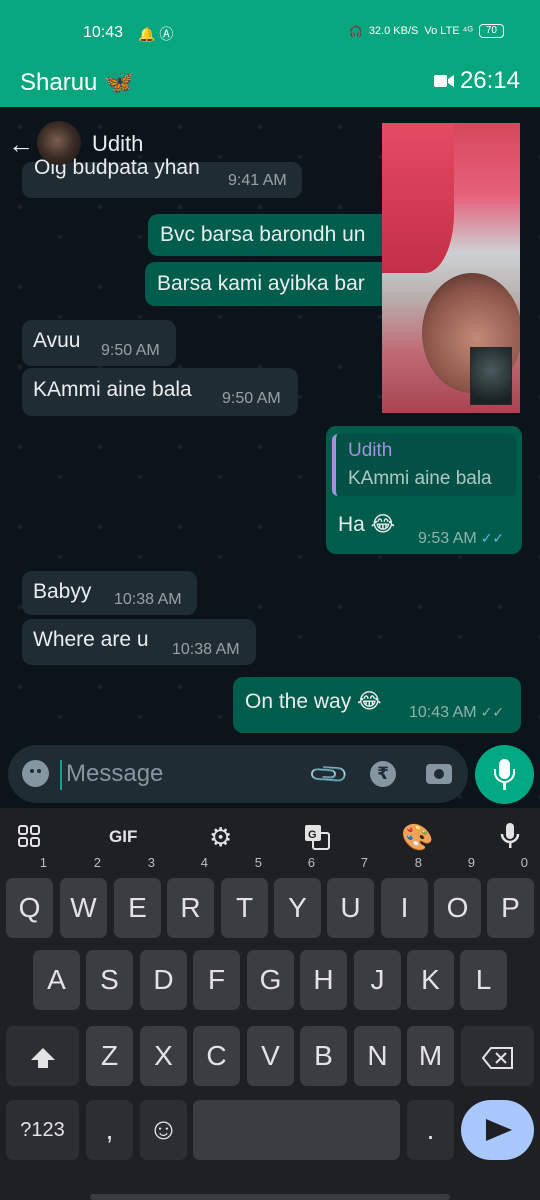  Describe the element at coordinates (206, 649) in the screenshot. I see `message-time: 10:38 AM` at that location.